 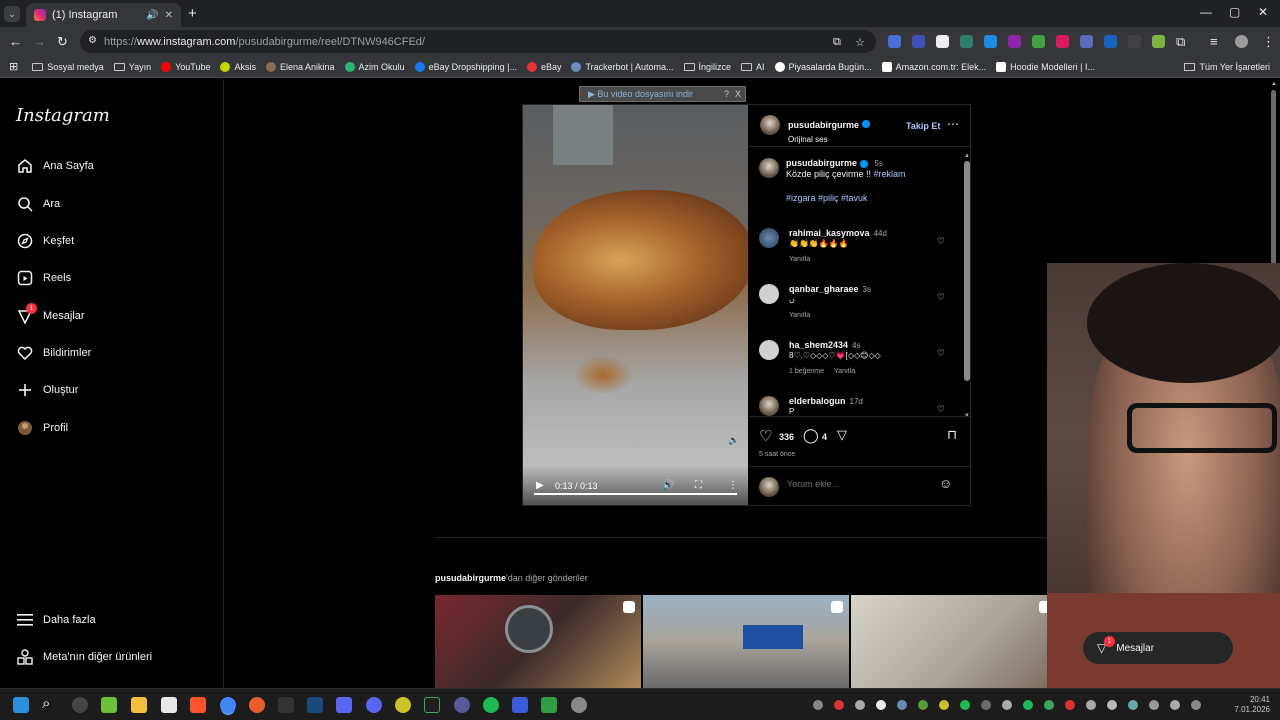 I want to click on floating-messages-button: ▽ 1 Mesajlar, so click(x=1158, y=648).